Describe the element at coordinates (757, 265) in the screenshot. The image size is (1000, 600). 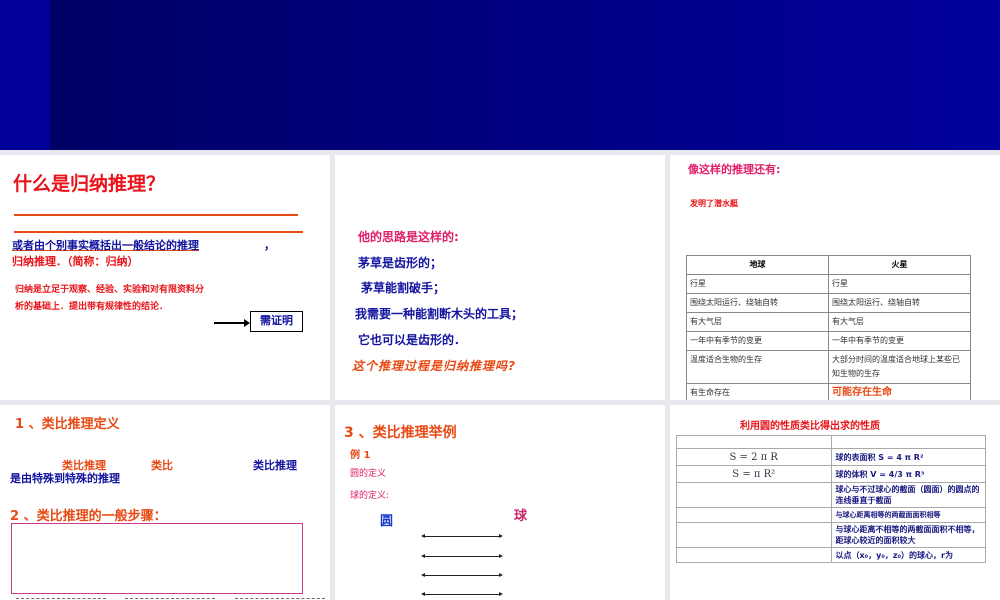
I see `header-earth: 地球` at that location.